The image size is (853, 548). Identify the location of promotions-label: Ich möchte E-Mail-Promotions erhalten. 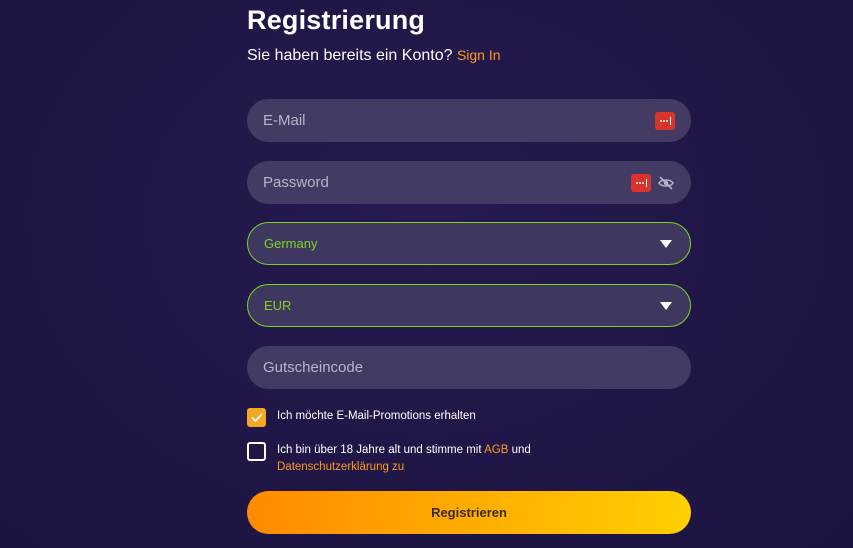
(376, 416).